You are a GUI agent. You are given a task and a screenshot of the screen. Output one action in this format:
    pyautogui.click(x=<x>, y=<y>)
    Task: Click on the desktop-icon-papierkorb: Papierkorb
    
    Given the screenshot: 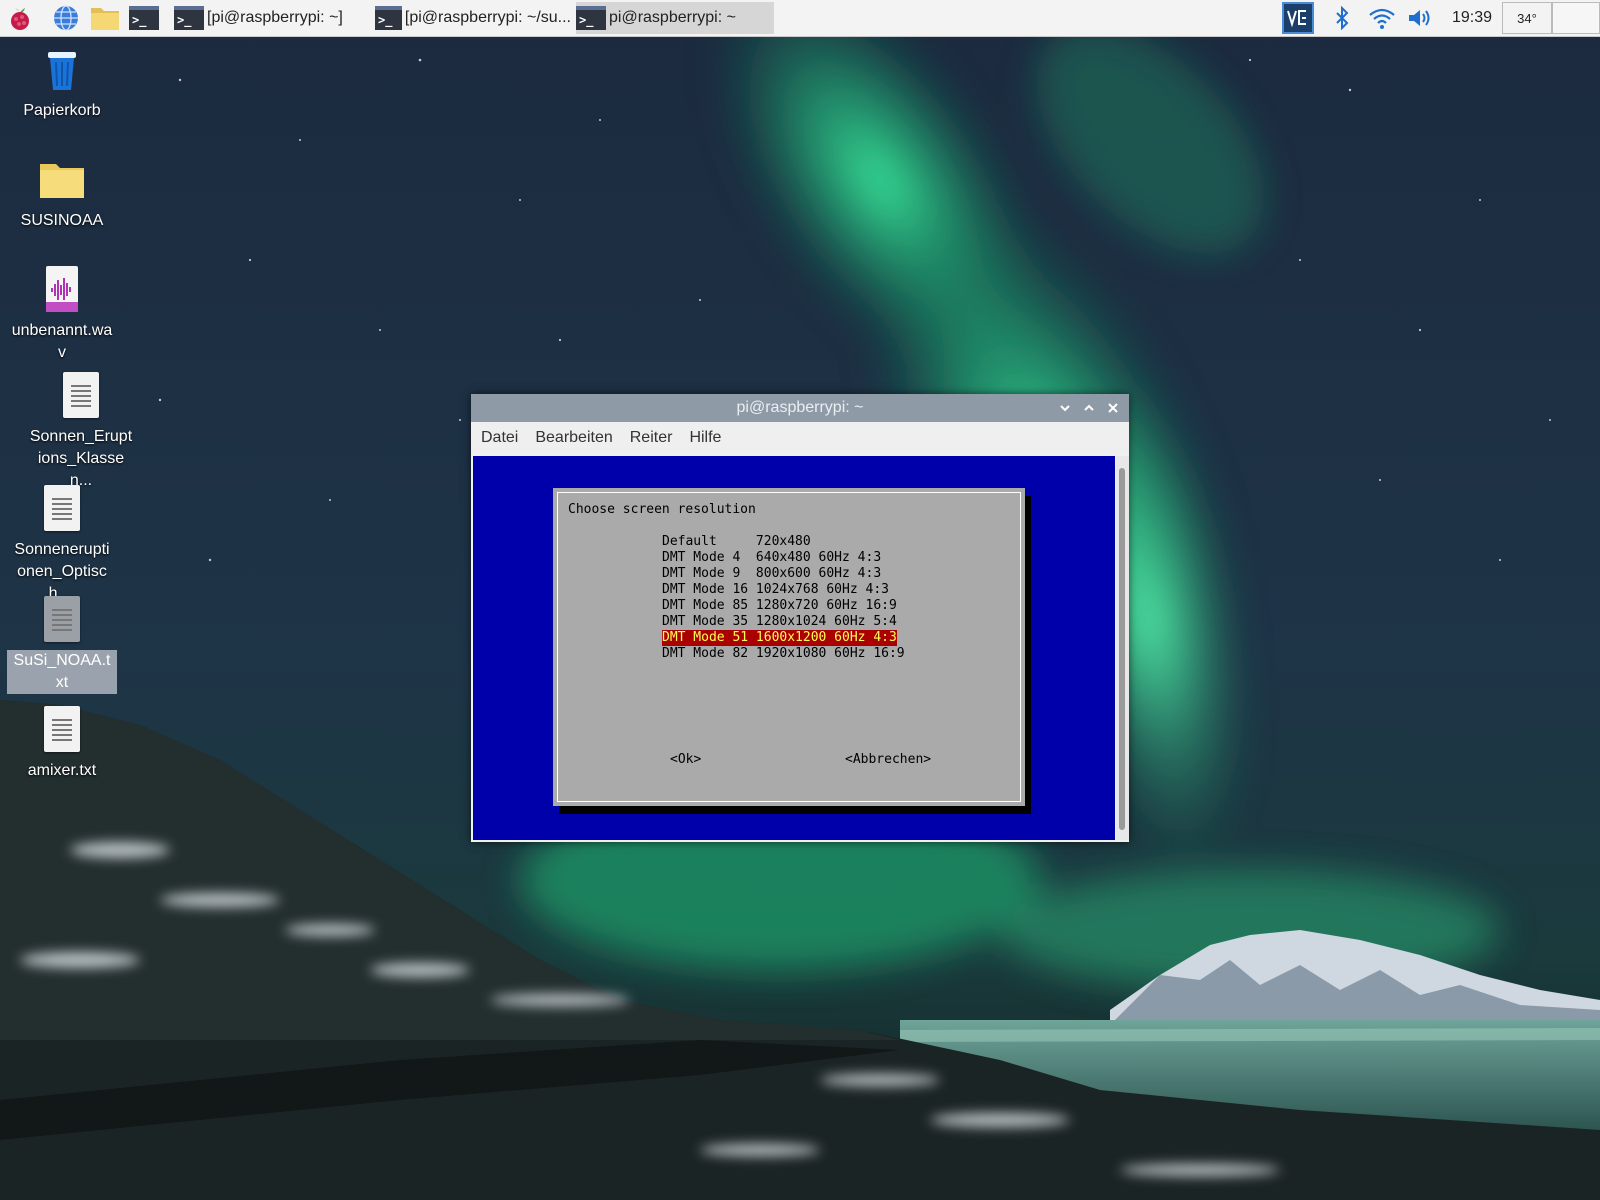 What is the action you would take?
    pyautogui.click(x=62, y=84)
    